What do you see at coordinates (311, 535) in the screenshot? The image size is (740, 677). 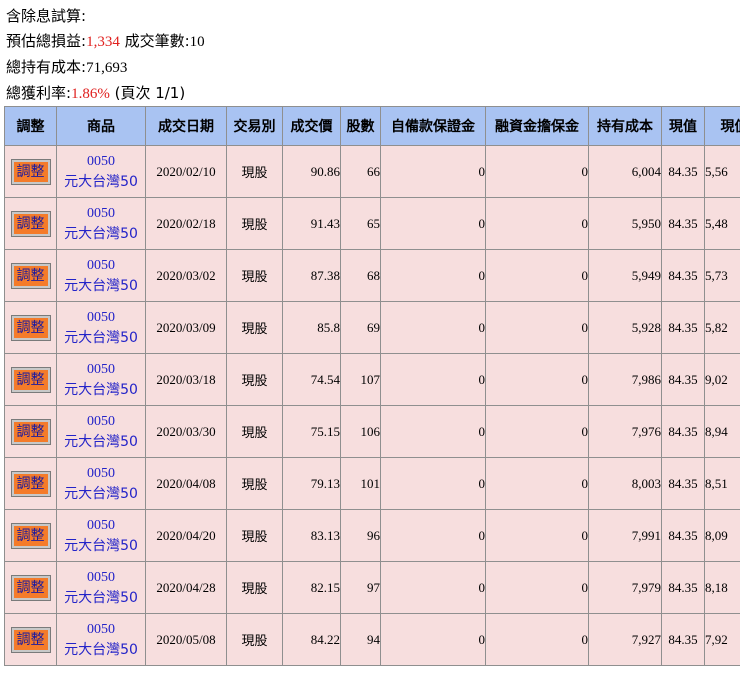 I see `price-cell: 83.13` at bounding box center [311, 535].